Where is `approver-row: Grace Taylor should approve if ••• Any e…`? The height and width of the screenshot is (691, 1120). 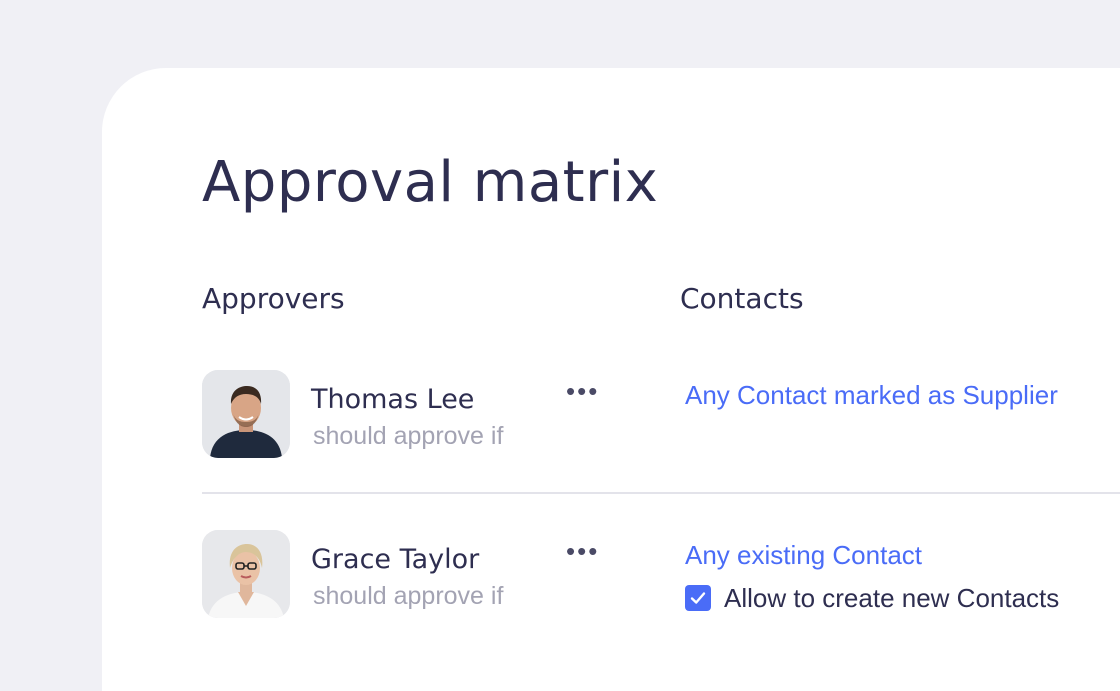
approver-row: Grace Taylor should approve if ••• Any e… is located at coordinates (661, 574).